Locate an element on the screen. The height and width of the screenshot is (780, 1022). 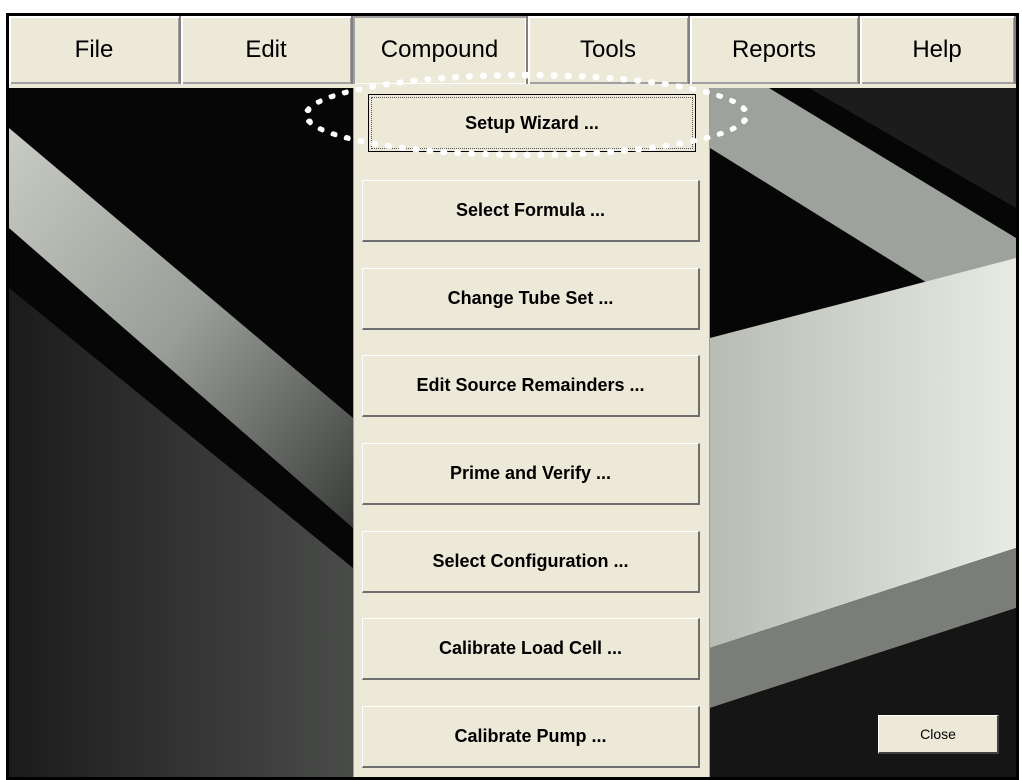
menu-file: File is located at coordinates (95, 50).